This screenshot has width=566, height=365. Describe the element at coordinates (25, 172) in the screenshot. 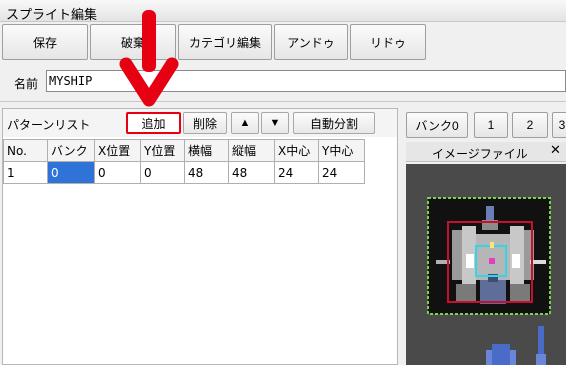

I see `cell-no: 1` at that location.